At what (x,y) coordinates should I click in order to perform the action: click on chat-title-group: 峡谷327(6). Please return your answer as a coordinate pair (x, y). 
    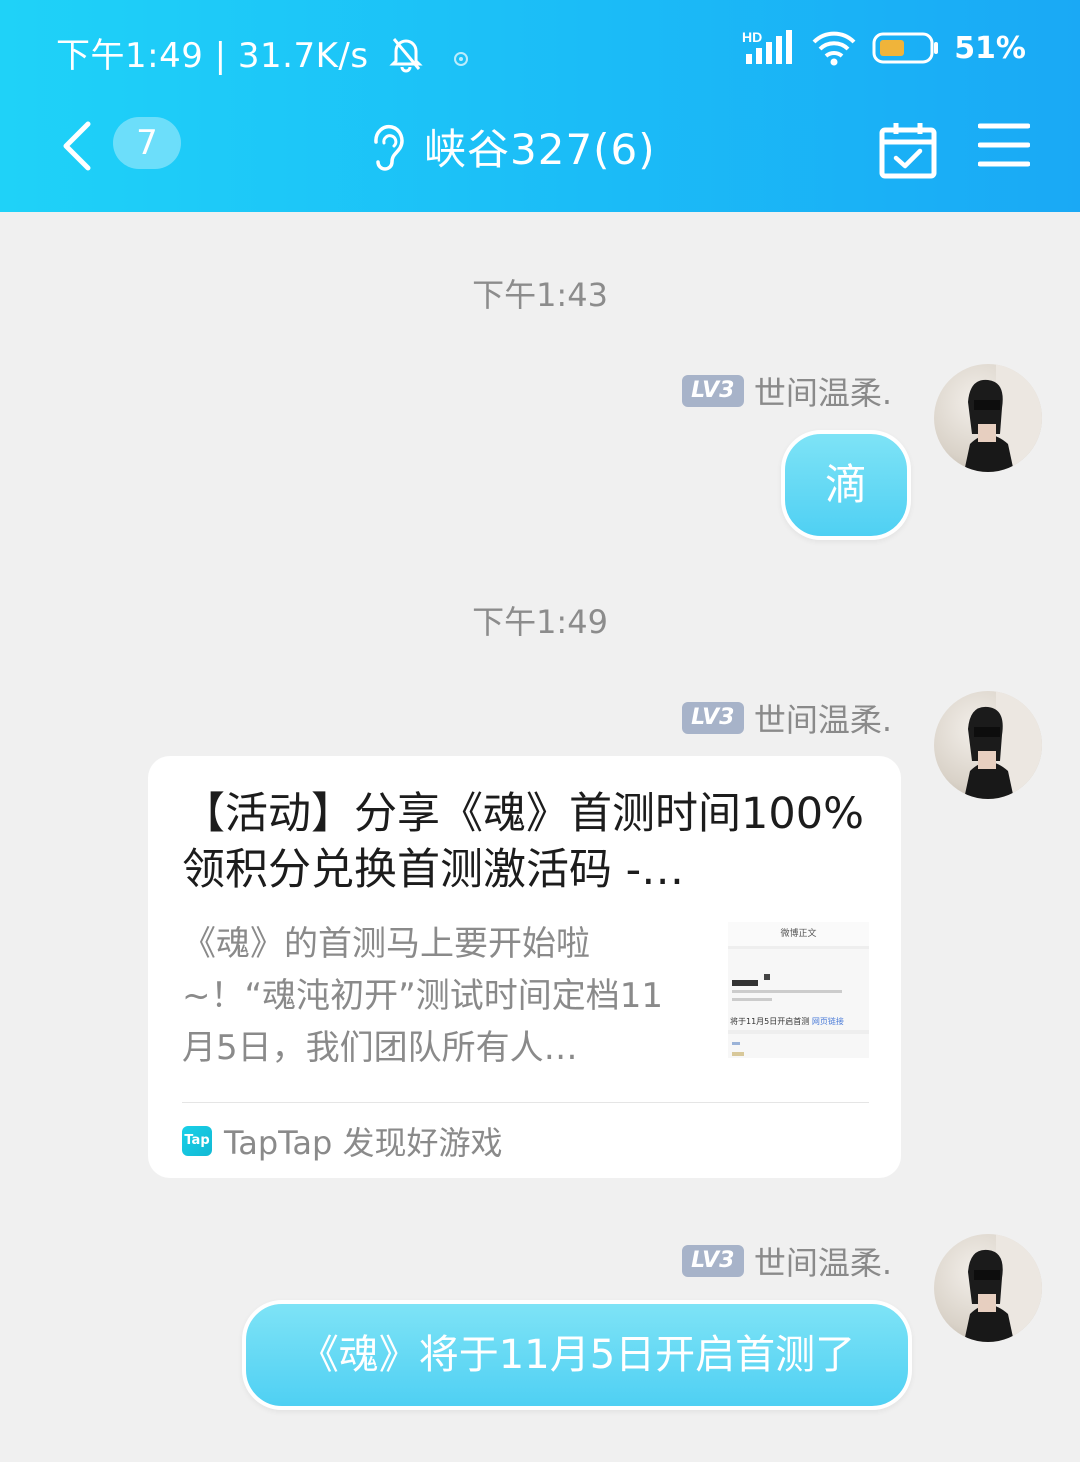
    Looking at the image, I should click on (512, 146).